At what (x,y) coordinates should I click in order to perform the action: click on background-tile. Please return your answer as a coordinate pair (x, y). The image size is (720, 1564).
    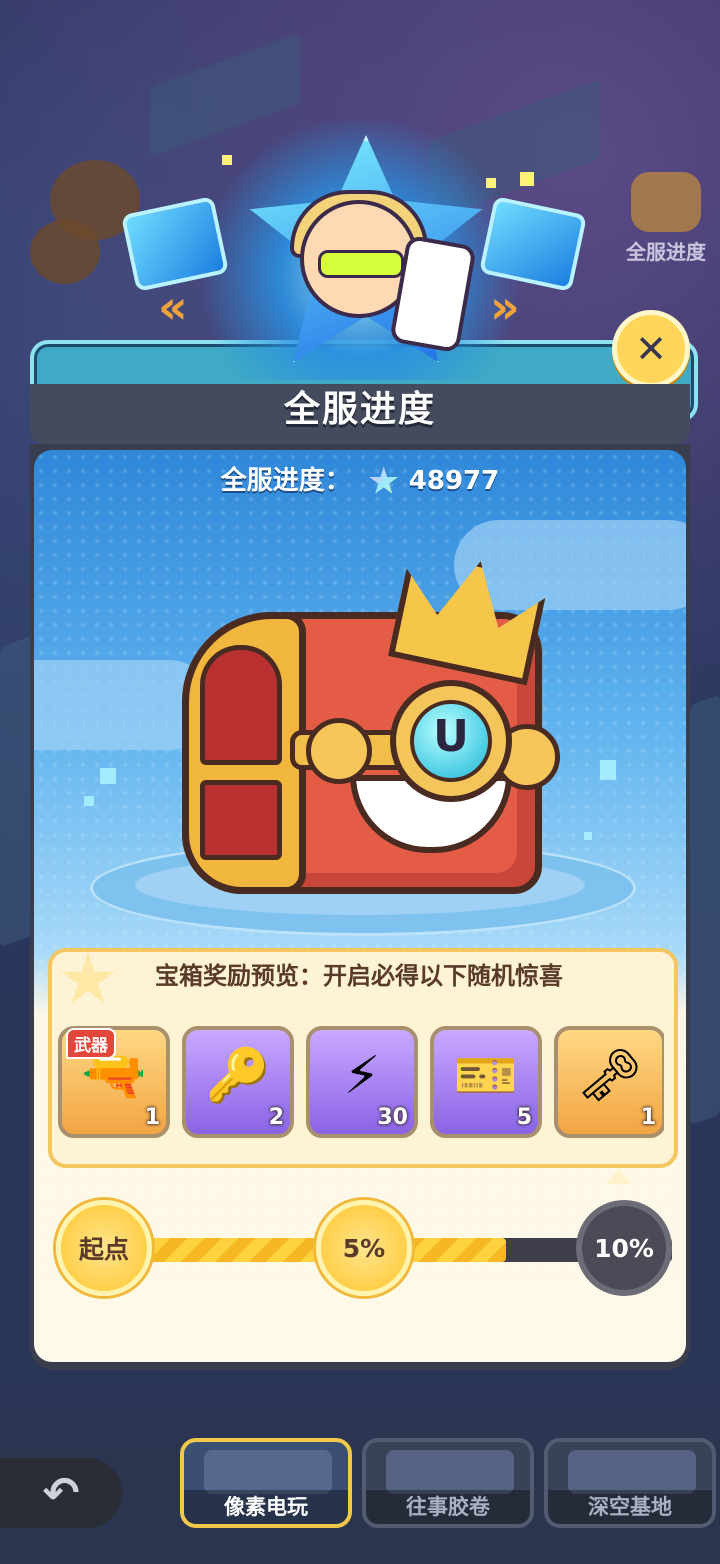
    Looking at the image, I should click on (705, 910).